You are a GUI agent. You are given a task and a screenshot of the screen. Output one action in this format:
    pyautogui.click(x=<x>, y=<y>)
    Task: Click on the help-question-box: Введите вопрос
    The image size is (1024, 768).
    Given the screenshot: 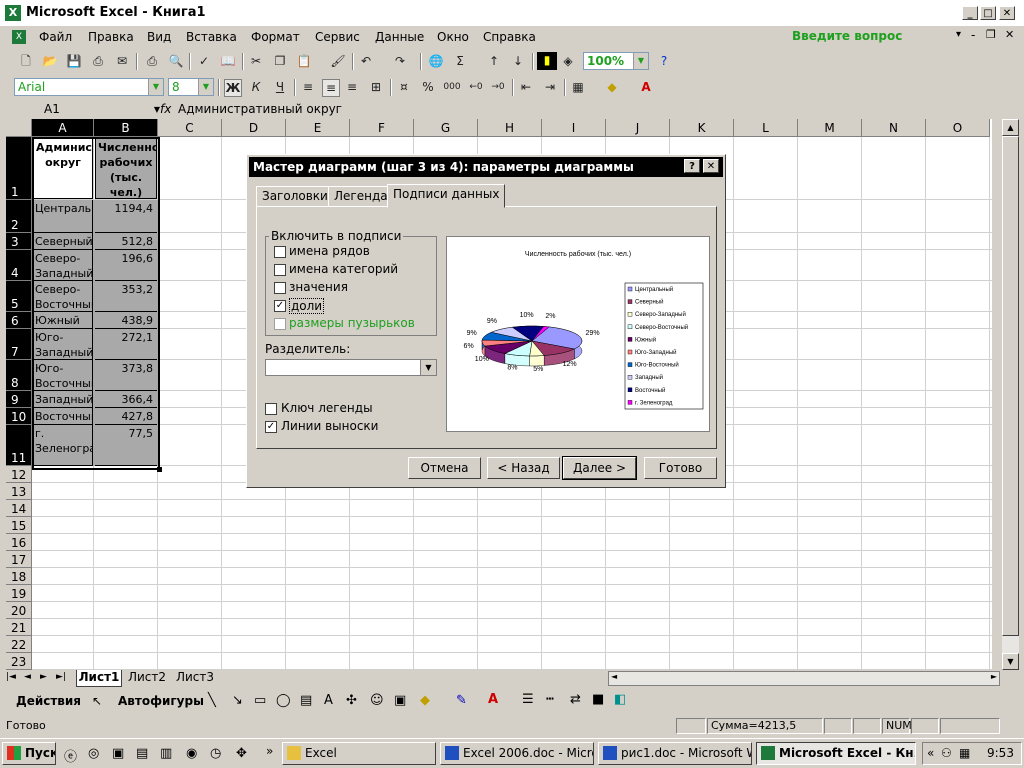 What is the action you would take?
    pyautogui.click(x=847, y=36)
    